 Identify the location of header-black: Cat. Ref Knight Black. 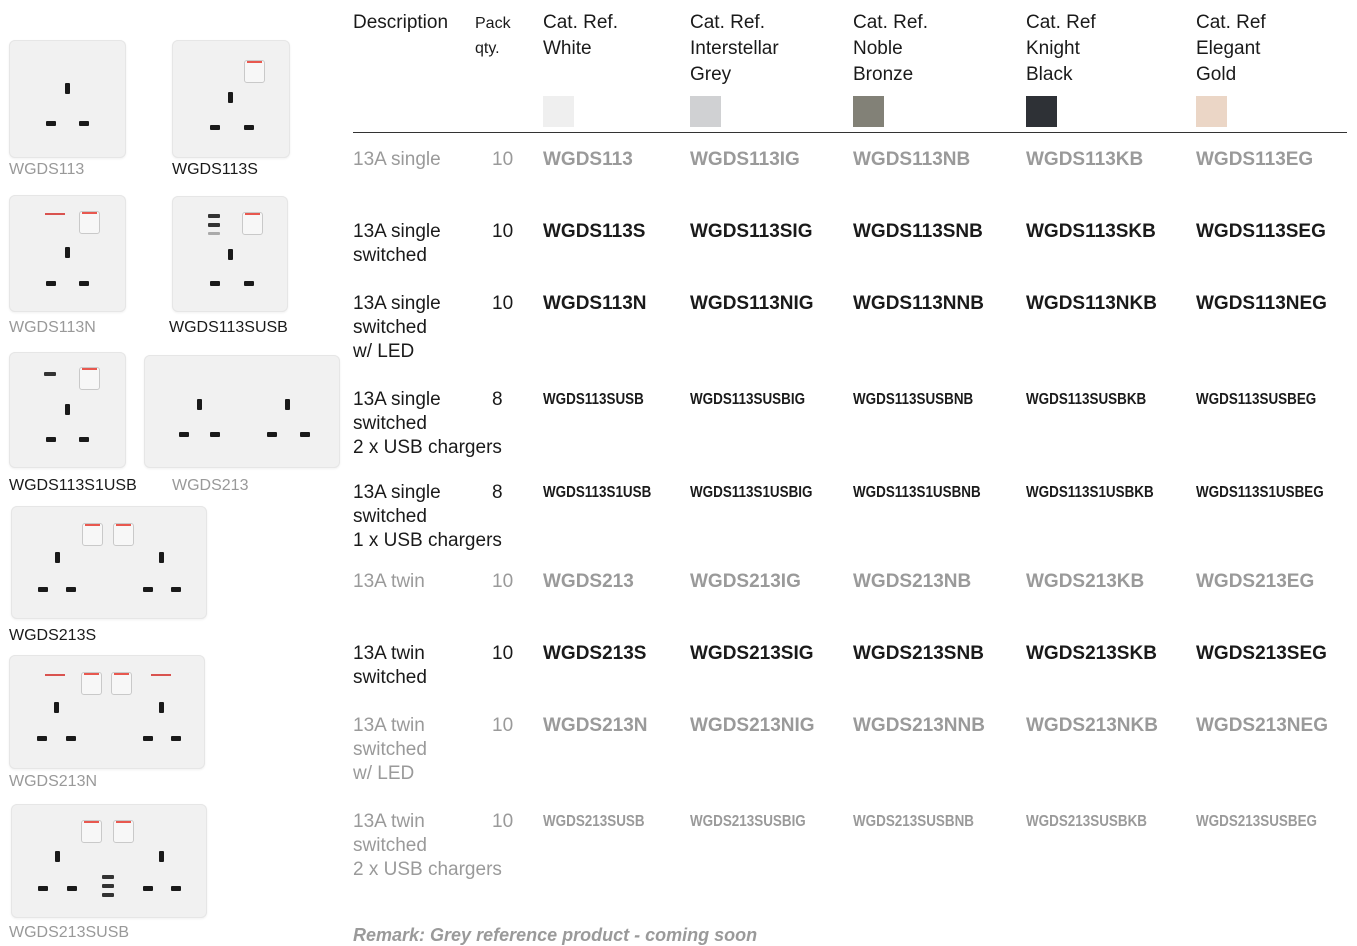
(1061, 48).